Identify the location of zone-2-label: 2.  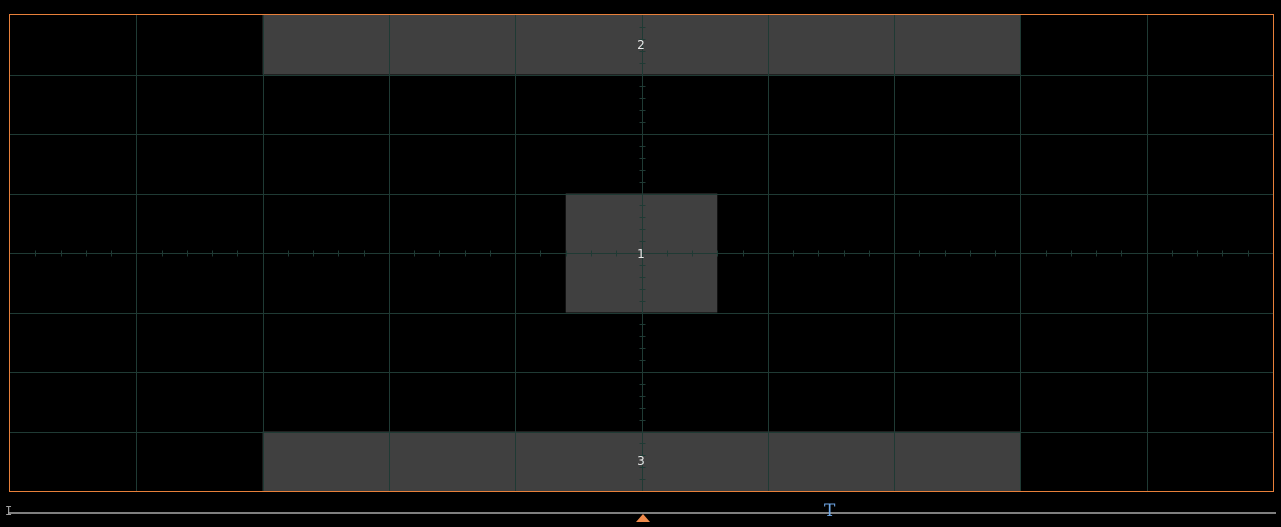
(641, 45).